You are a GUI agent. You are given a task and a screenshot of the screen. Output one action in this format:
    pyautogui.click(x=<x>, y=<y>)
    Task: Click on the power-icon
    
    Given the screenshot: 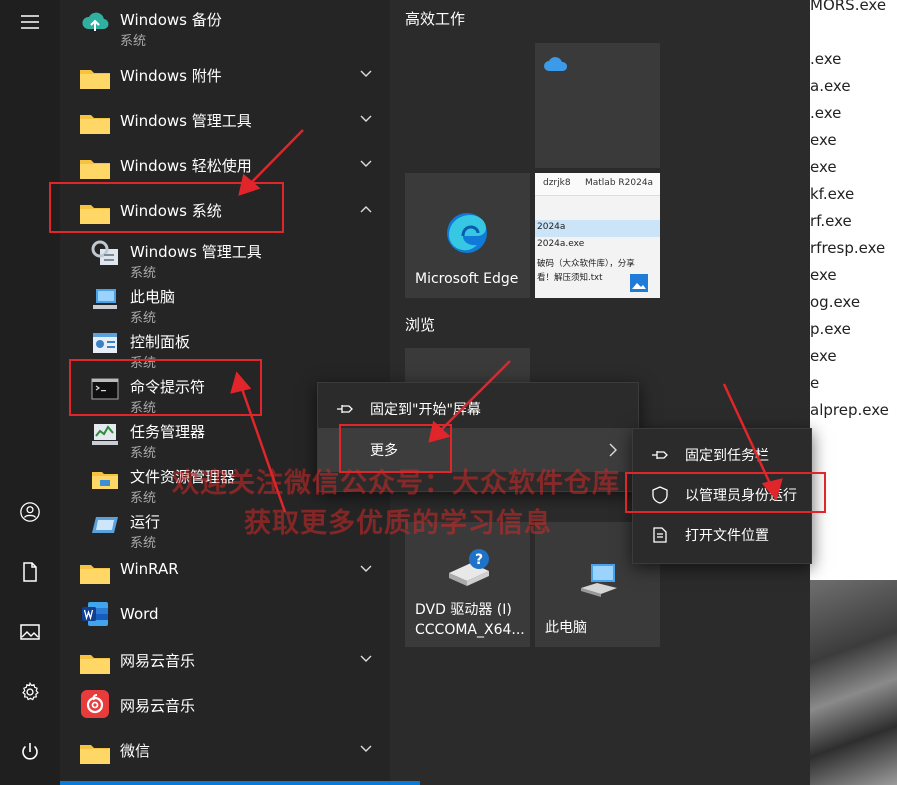 What is the action you would take?
    pyautogui.click(x=30, y=751)
    